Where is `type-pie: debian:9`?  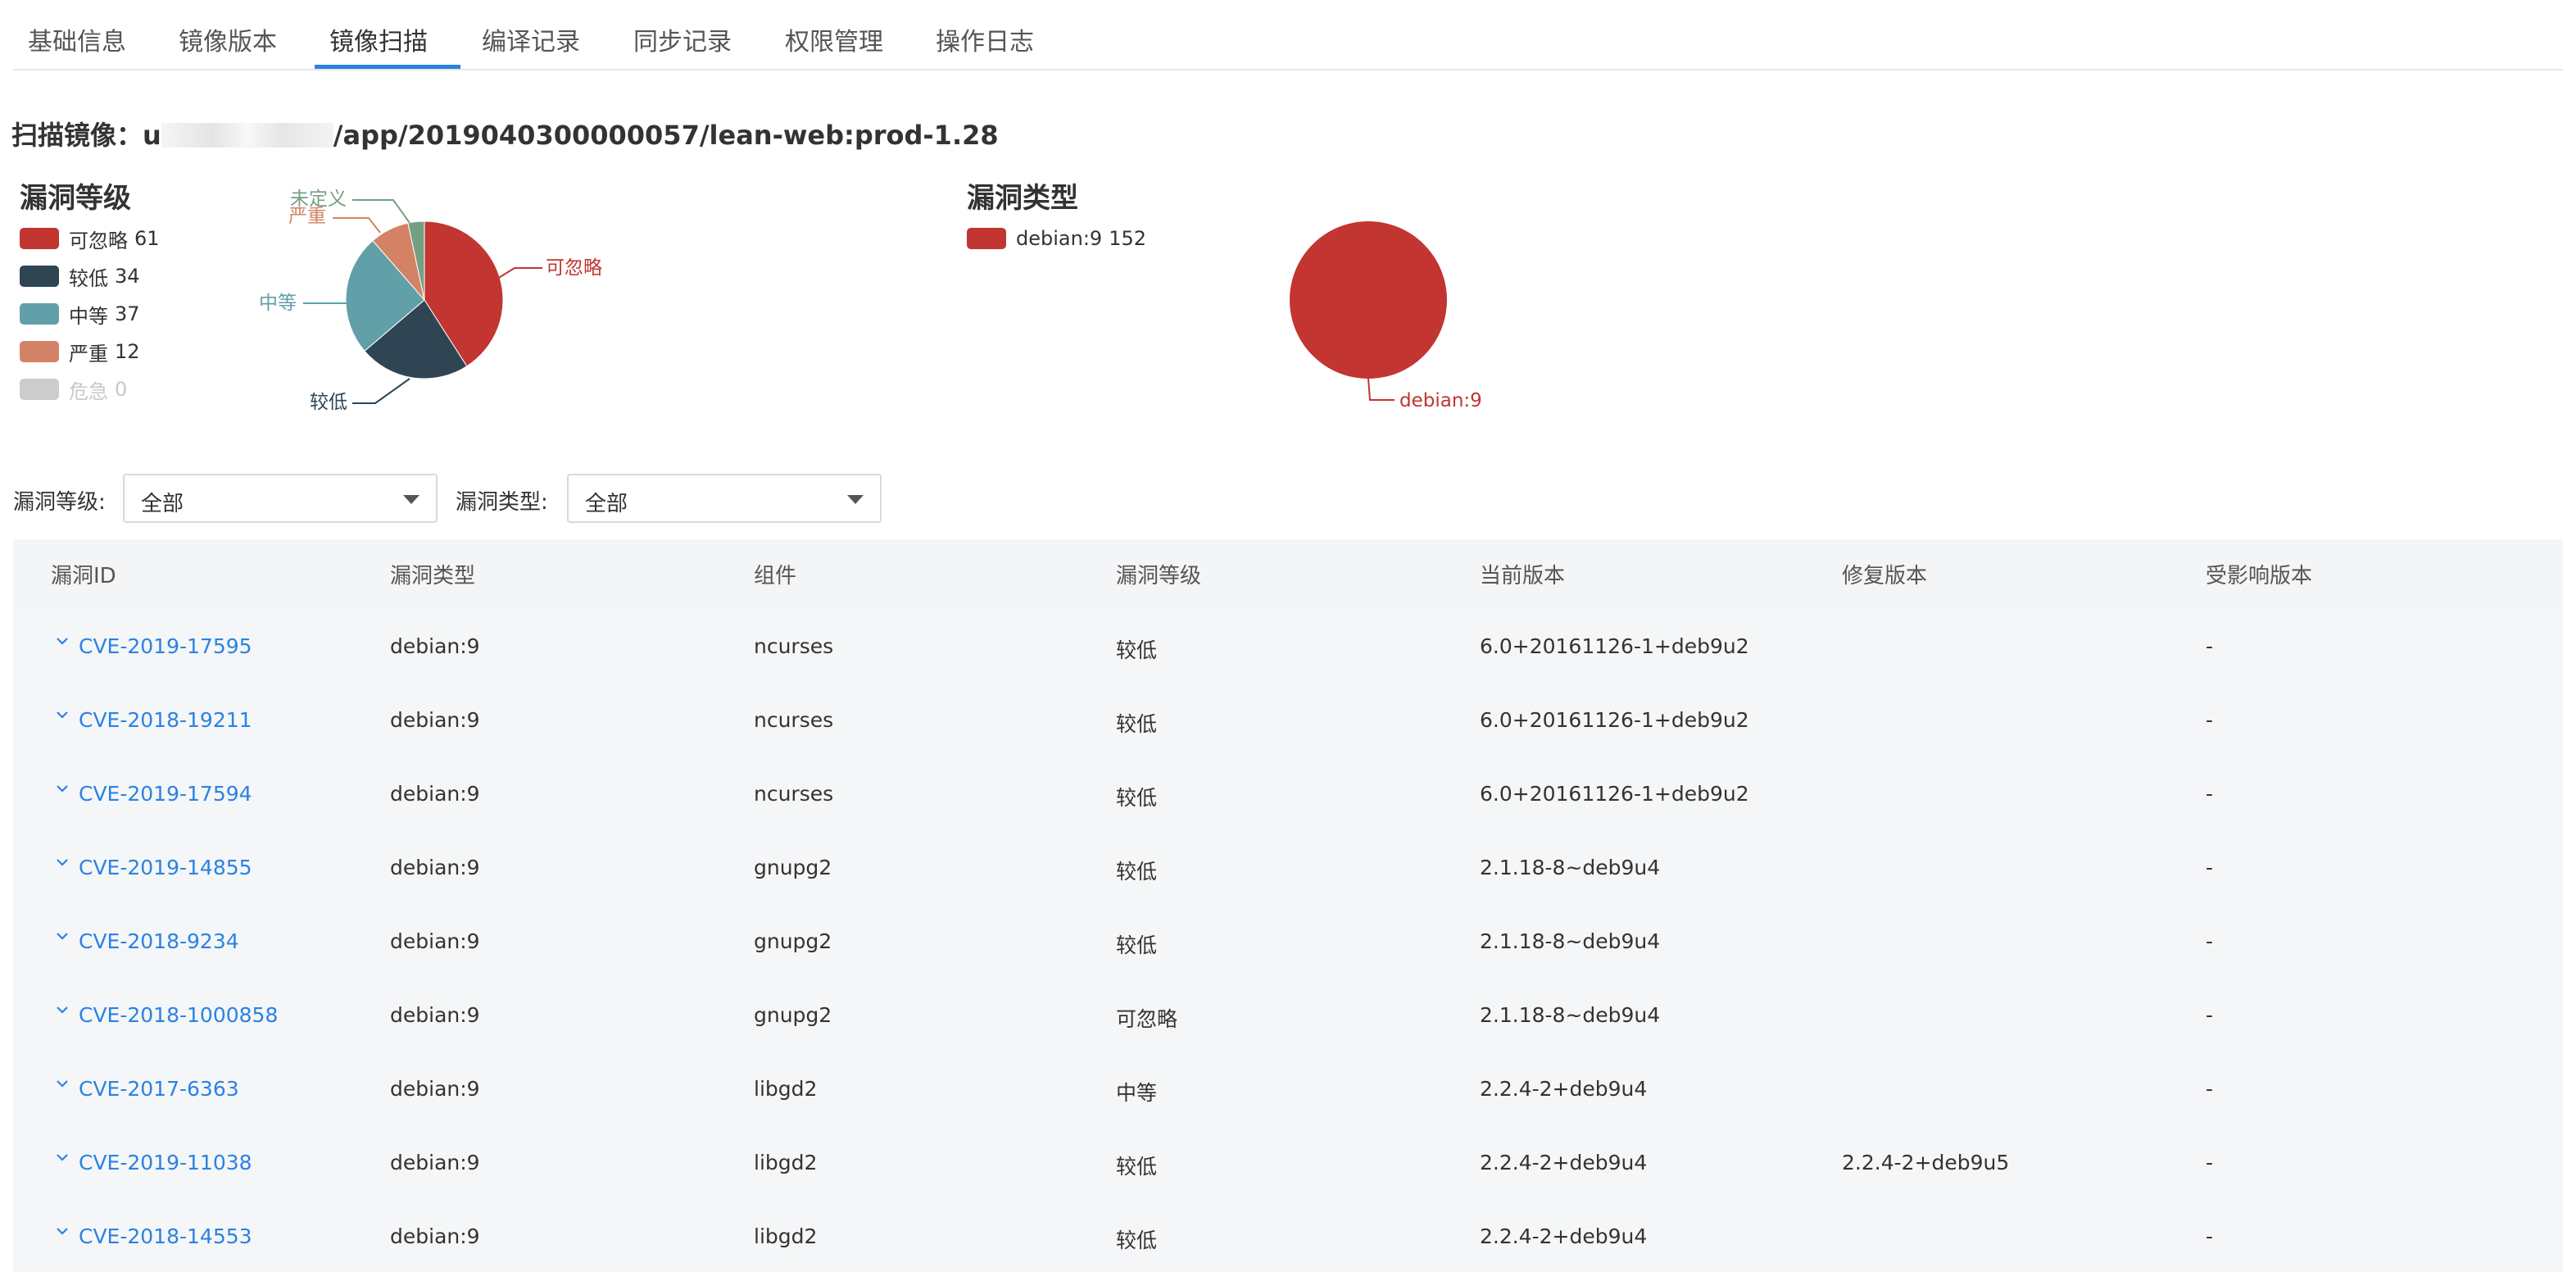 type-pie: debian:9 is located at coordinates (1386, 316).